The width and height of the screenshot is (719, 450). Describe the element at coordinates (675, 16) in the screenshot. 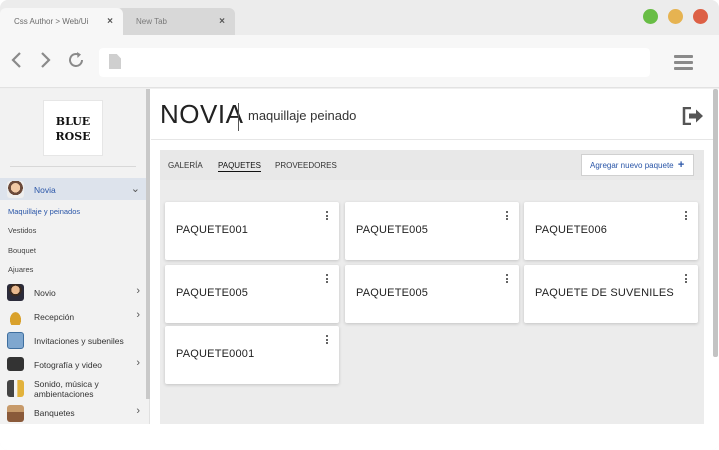

I see `minimize-window-button` at that location.